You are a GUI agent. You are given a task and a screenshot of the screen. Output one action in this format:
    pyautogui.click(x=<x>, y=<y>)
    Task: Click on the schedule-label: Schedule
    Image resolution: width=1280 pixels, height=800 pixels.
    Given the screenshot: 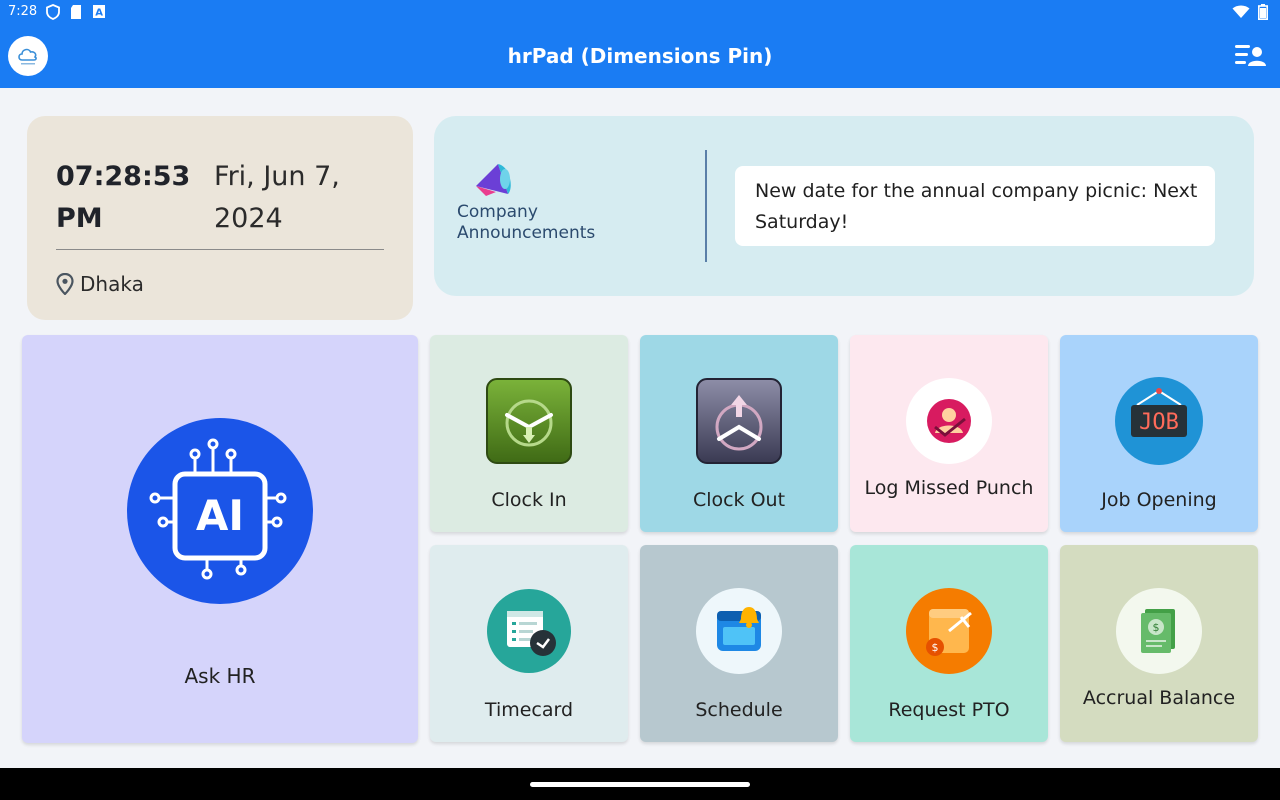 What is the action you would take?
    pyautogui.click(x=739, y=710)
    